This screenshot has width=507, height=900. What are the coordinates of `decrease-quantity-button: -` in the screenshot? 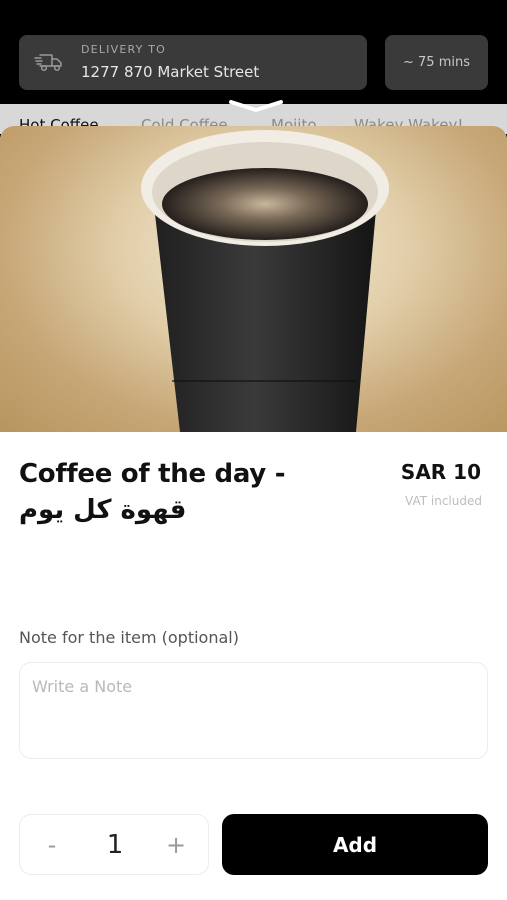 It's located at (52, 844).